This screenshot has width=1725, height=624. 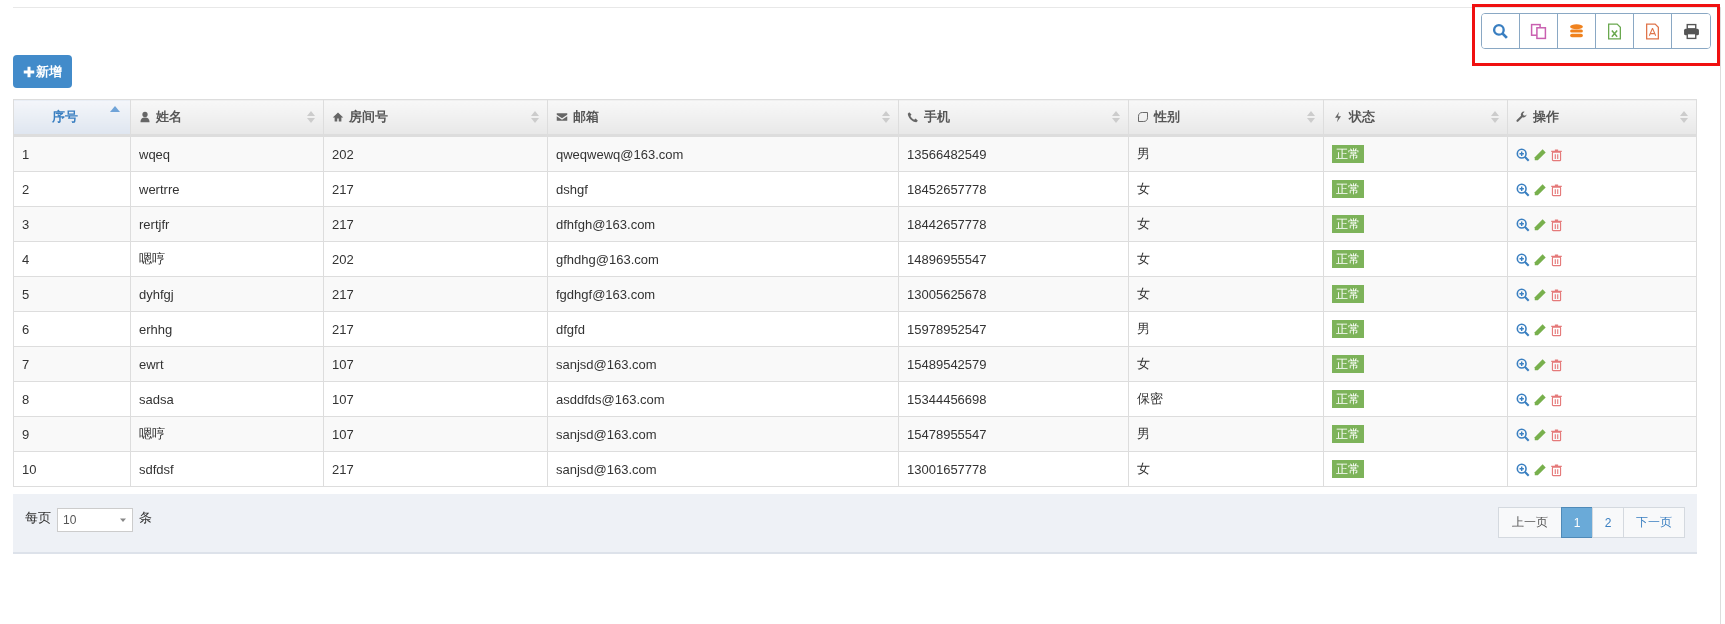 What do you see at coordinates (1415, 117) in the screenshot?
I see `column-header: 状态` at bounding box center [1415, 117].